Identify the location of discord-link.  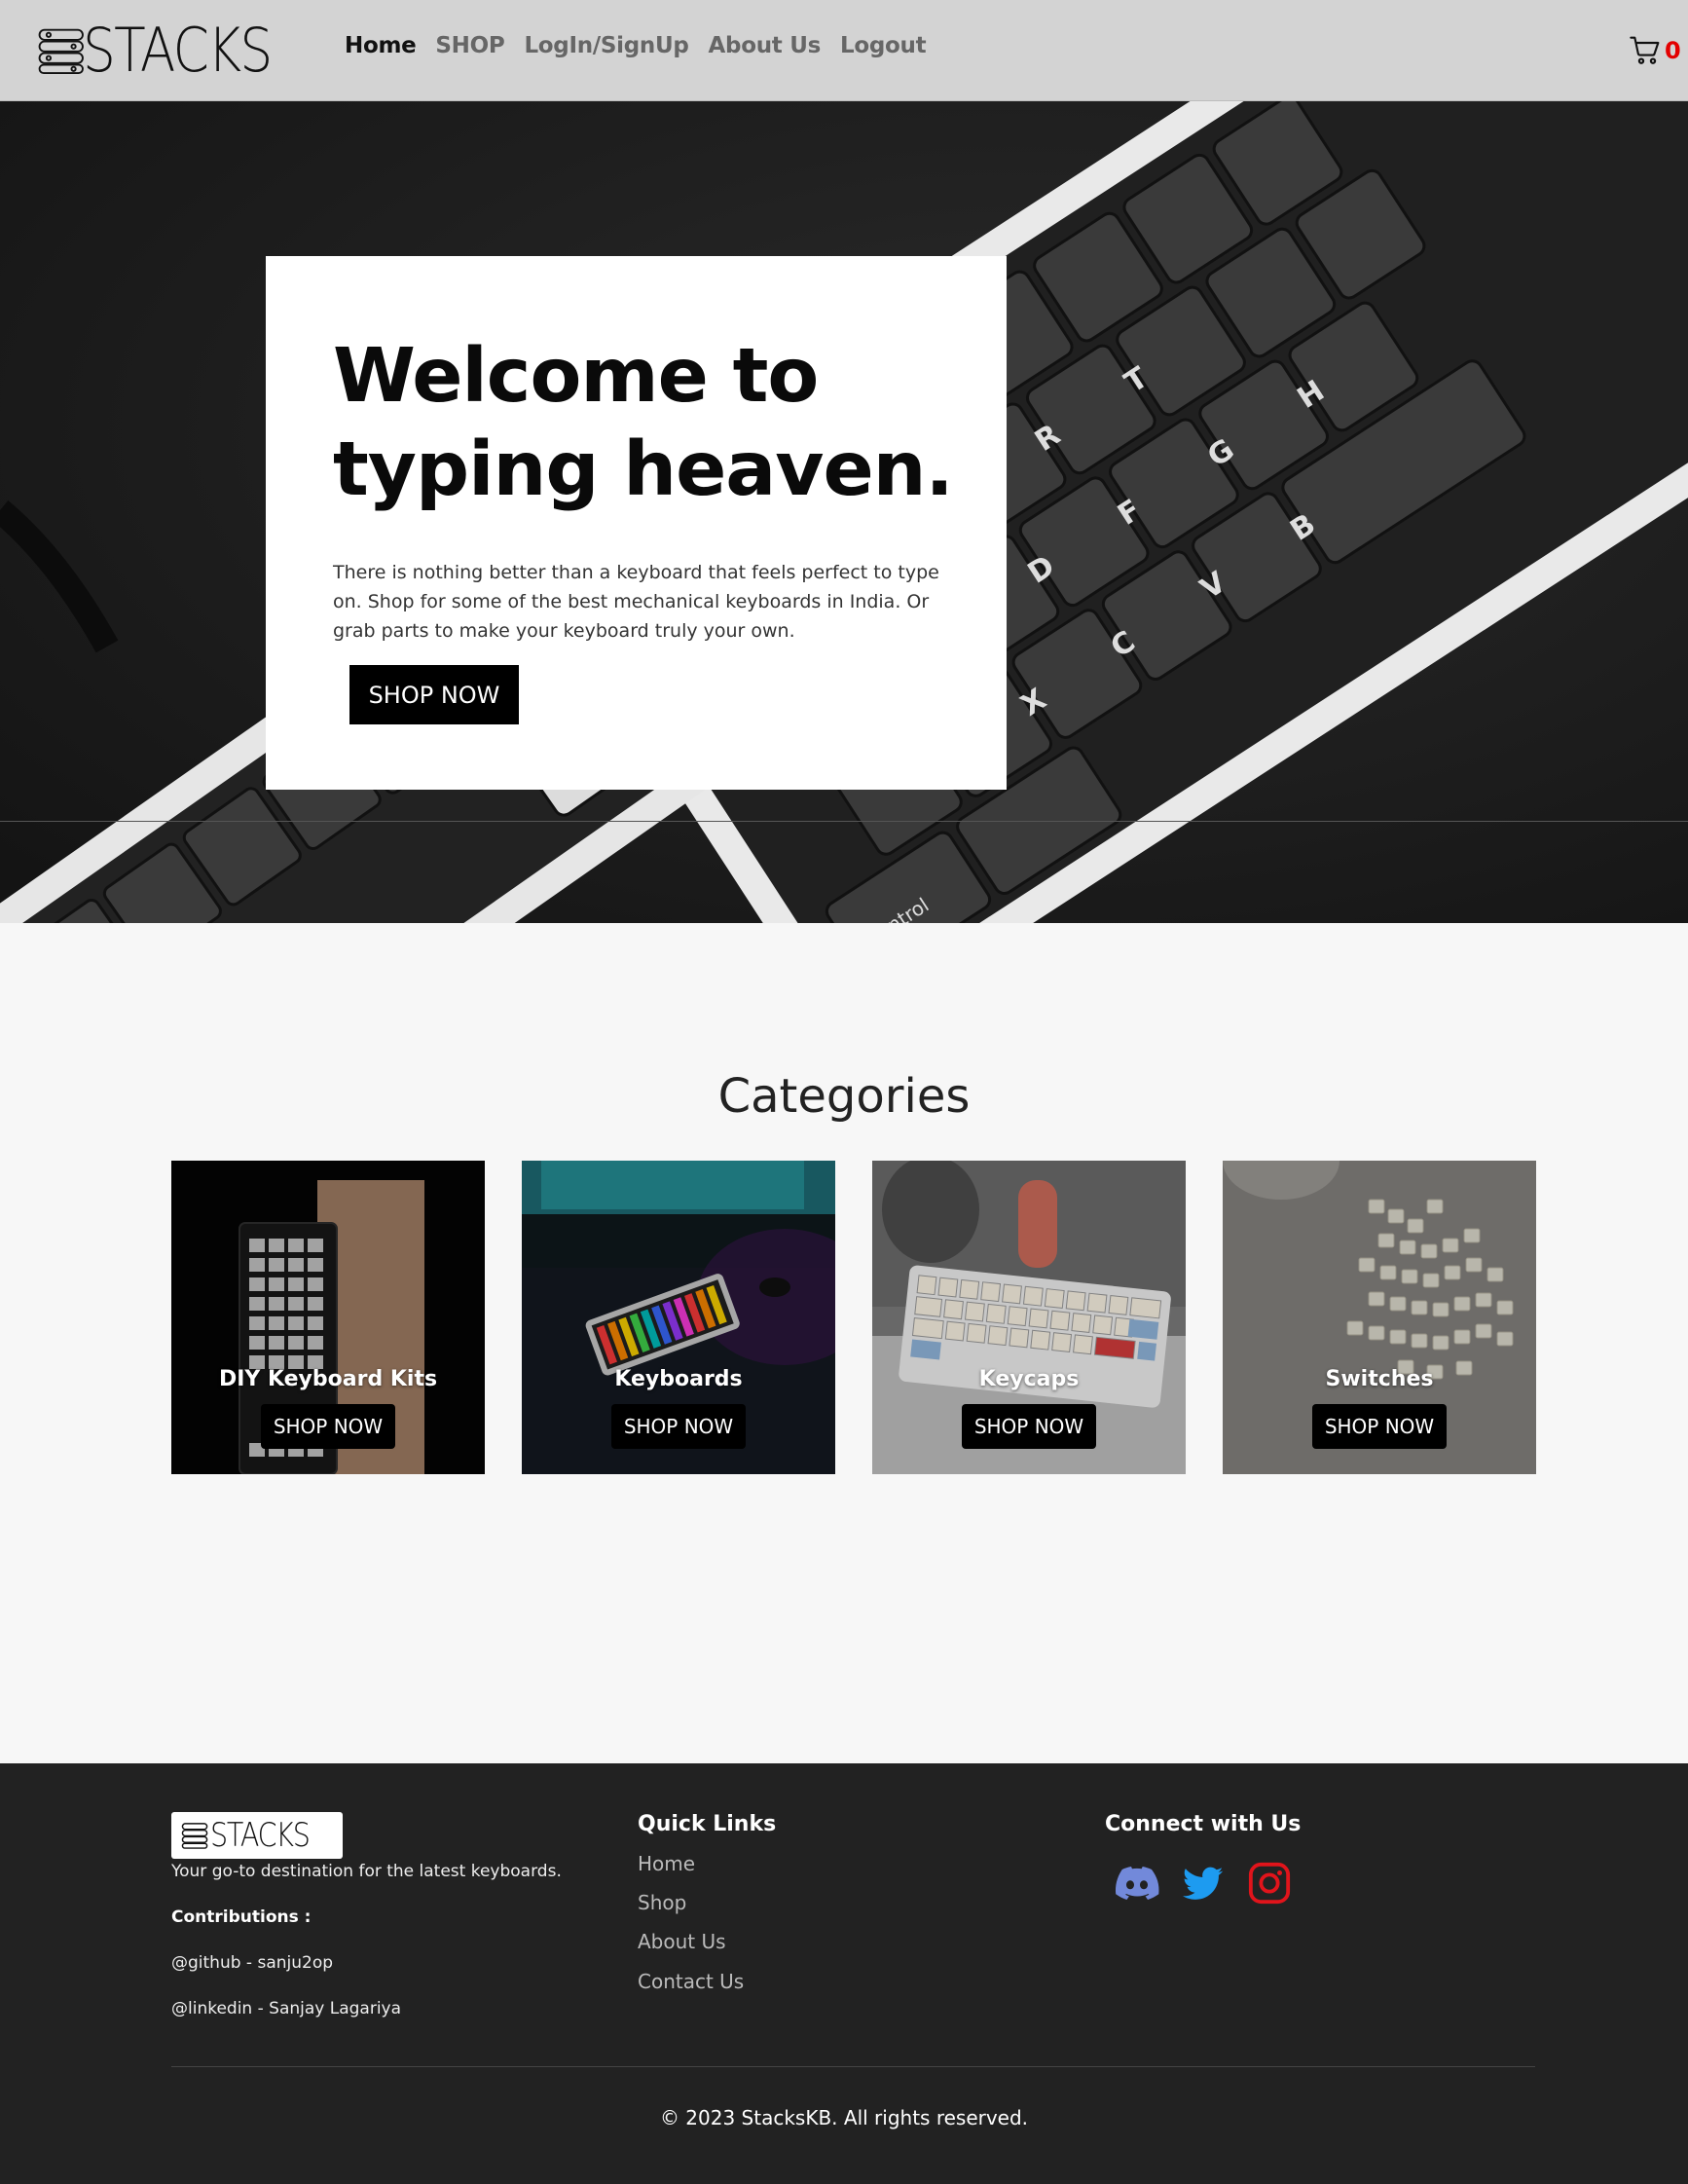
(1137, 1883).